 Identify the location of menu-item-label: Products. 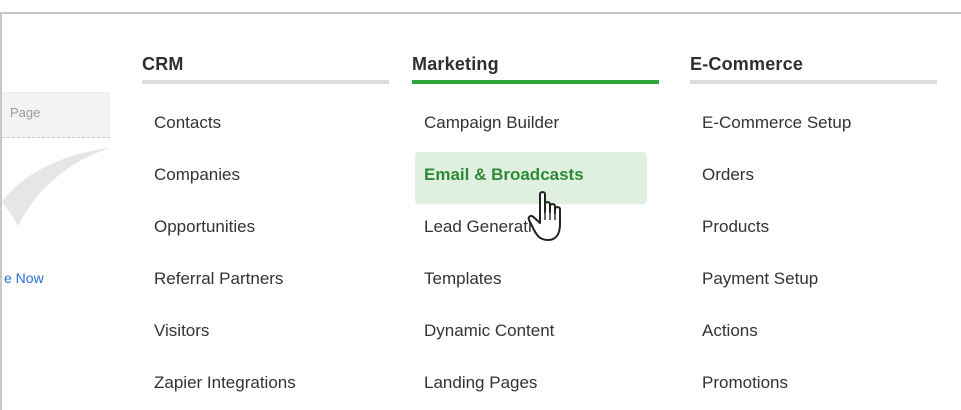
(736, 226).